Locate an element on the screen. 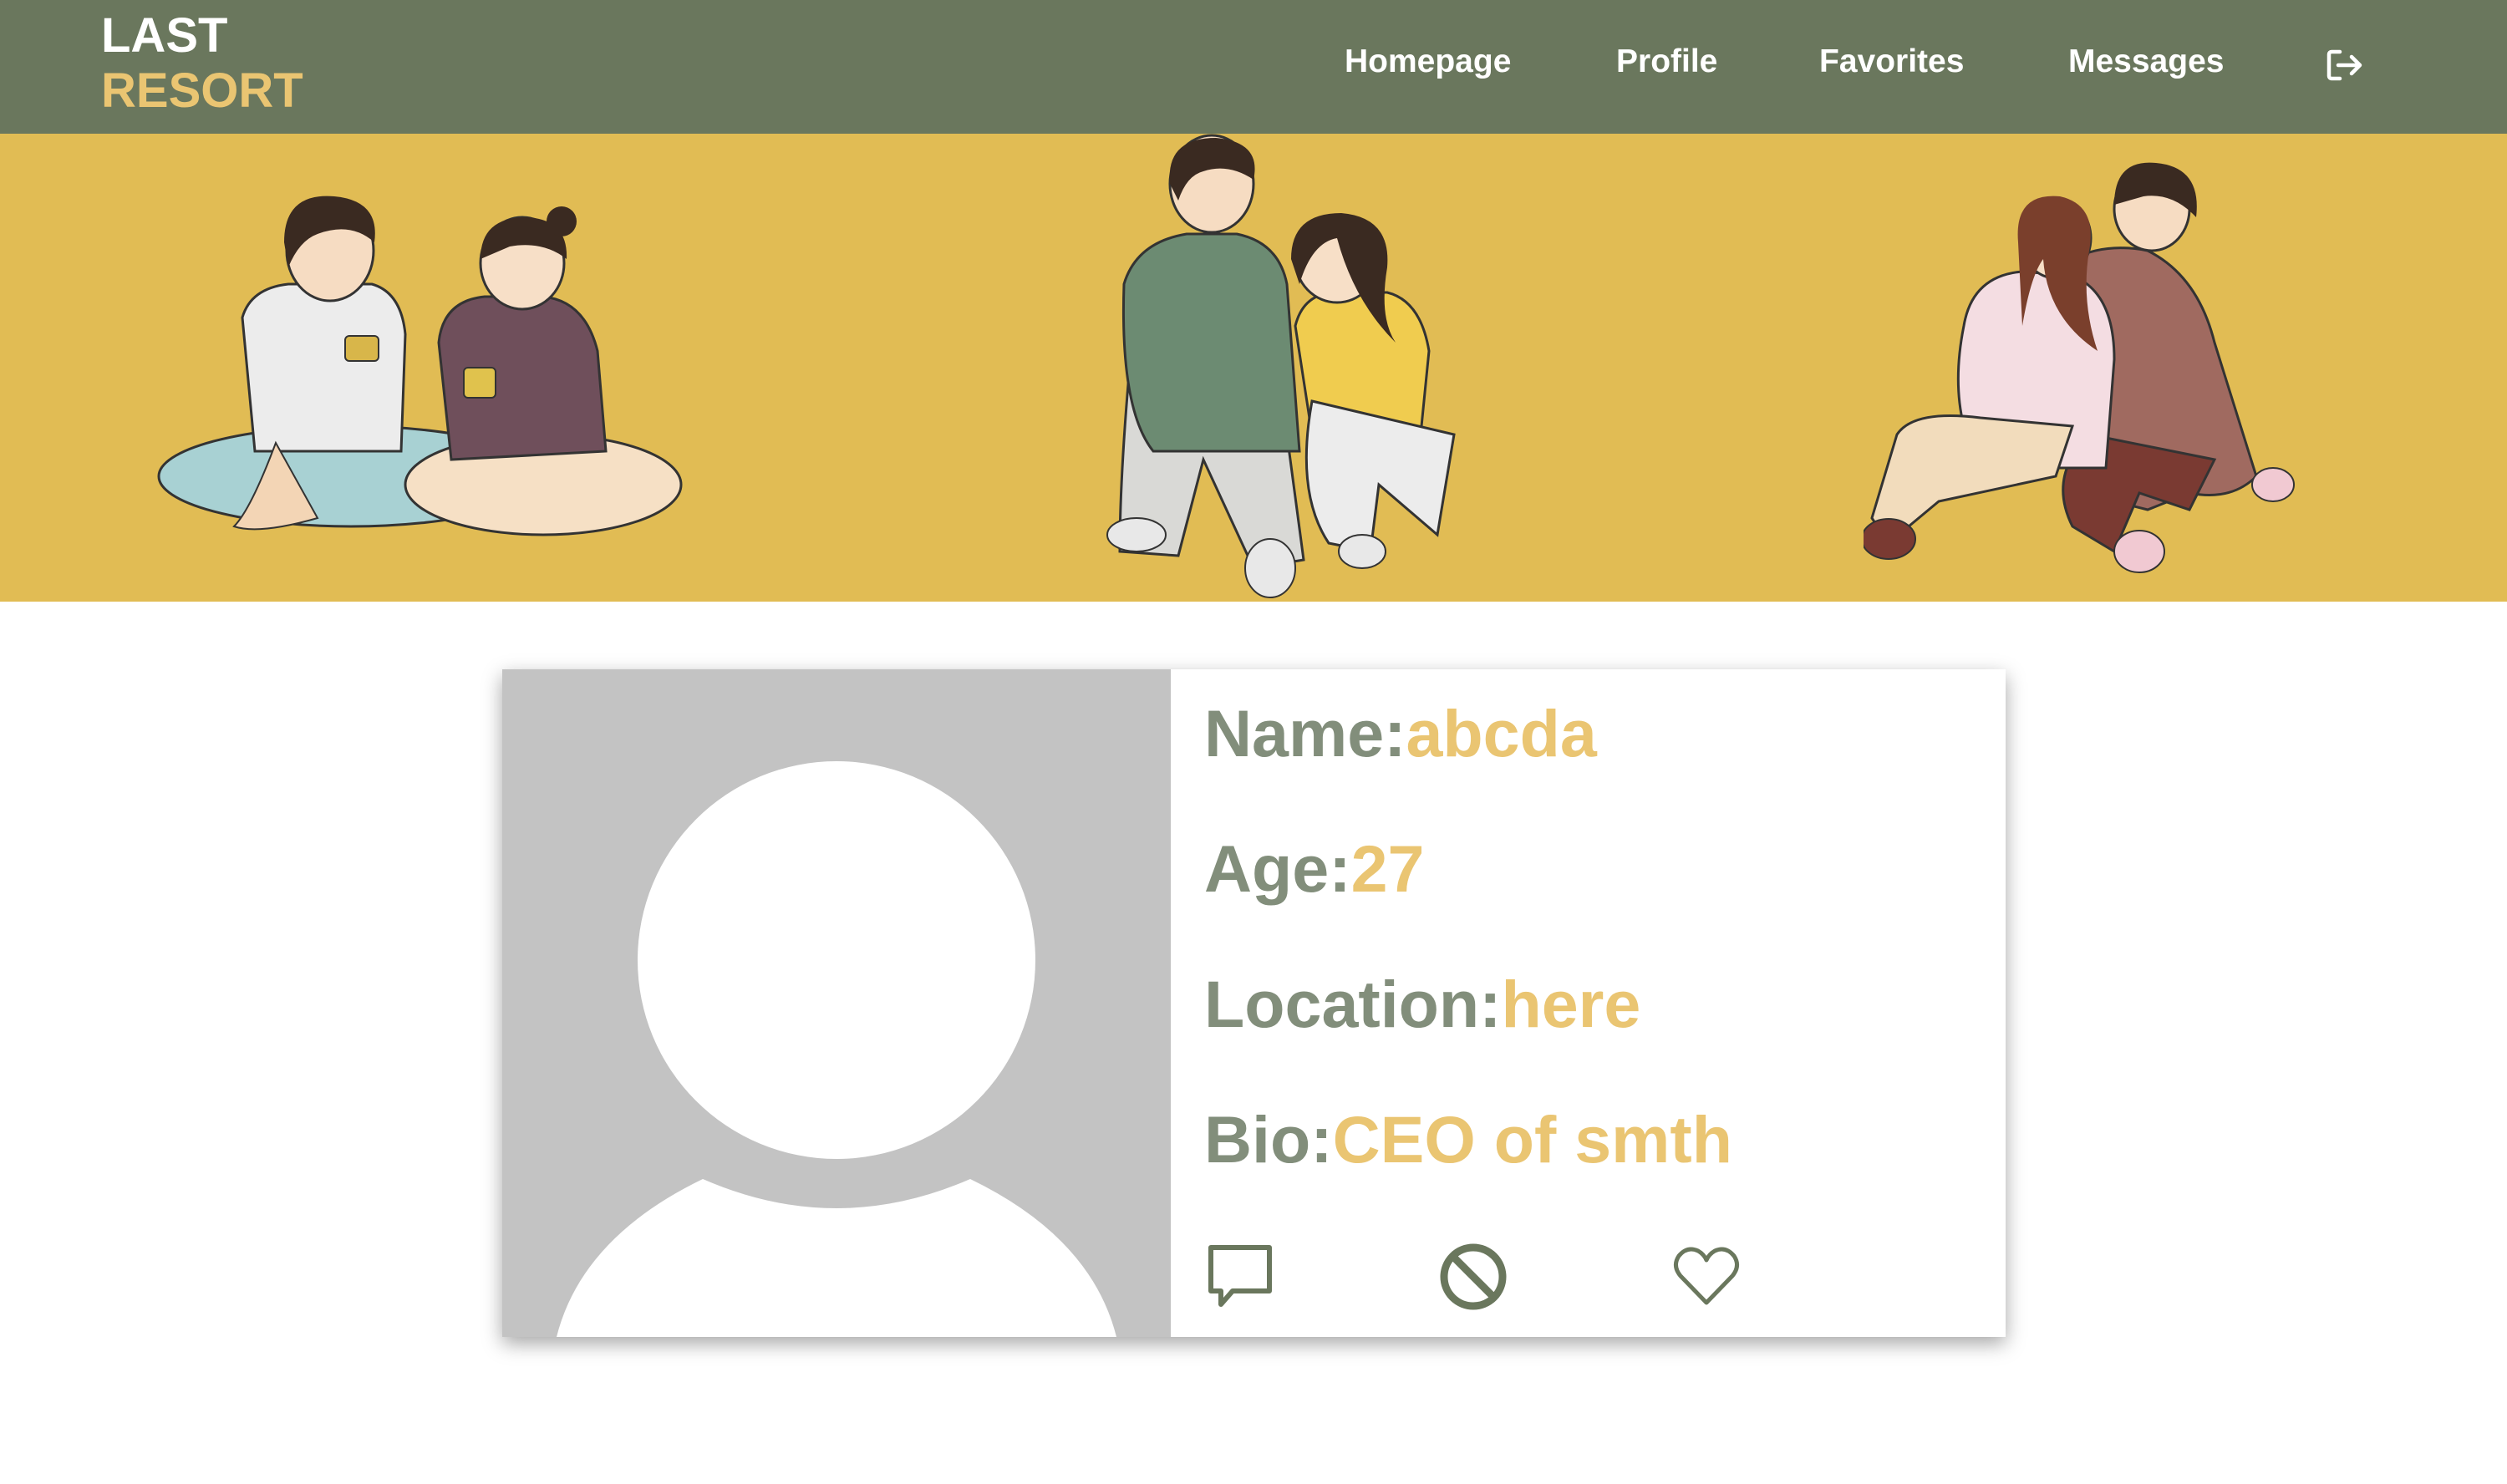 This screenshot has width=2507, height=1484. age-label: Age: is located at coordinates (1277, 868).